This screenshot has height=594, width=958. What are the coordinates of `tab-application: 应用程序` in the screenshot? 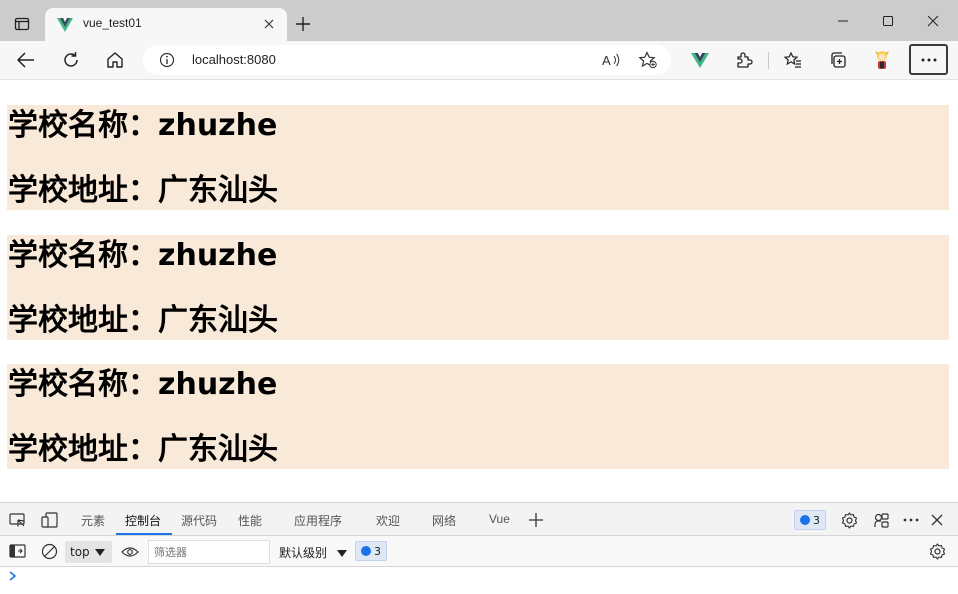 It's located at (318, 520).